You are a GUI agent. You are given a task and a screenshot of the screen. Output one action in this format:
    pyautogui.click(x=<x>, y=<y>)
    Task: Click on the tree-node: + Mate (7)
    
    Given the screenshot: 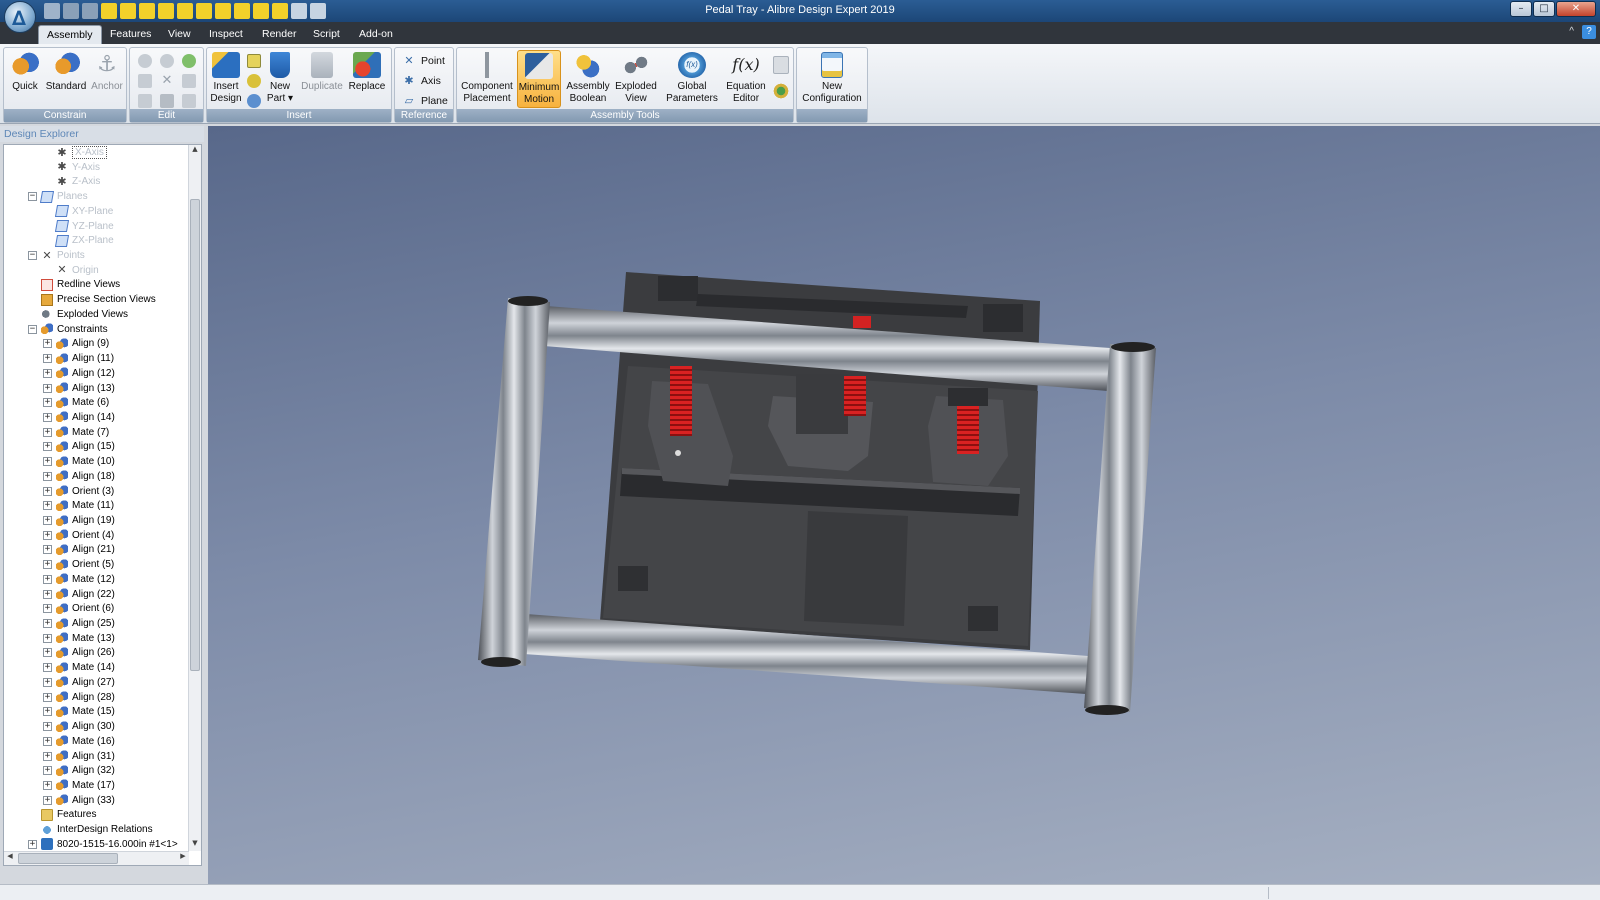 What is the action you would take?
    pyautogui.click(x=76, y=432)
    